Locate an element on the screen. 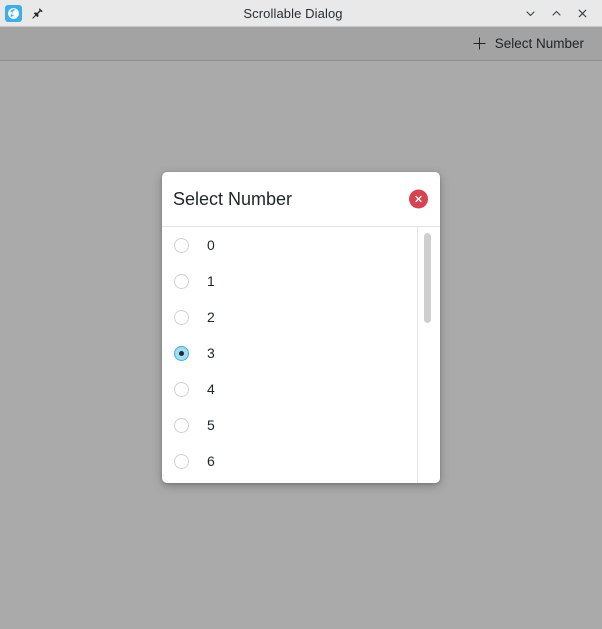 This screenshot has width=602, height=629. list-item: 3 is located at coordinates (289, 353).